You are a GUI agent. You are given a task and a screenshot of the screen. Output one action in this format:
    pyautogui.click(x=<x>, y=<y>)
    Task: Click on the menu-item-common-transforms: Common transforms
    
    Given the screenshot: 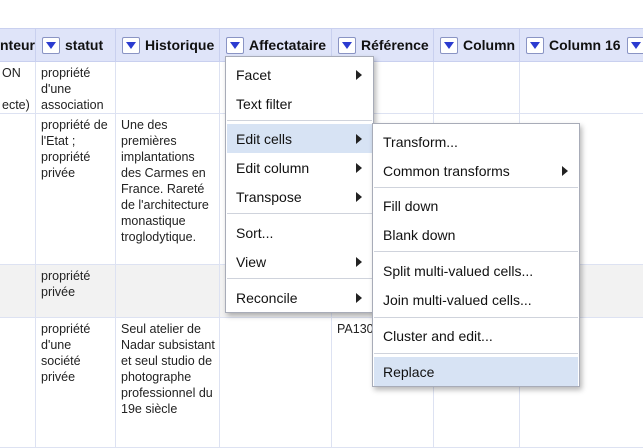 What is the action you would take?
    pyautogui.click(x=476, y=170)
    